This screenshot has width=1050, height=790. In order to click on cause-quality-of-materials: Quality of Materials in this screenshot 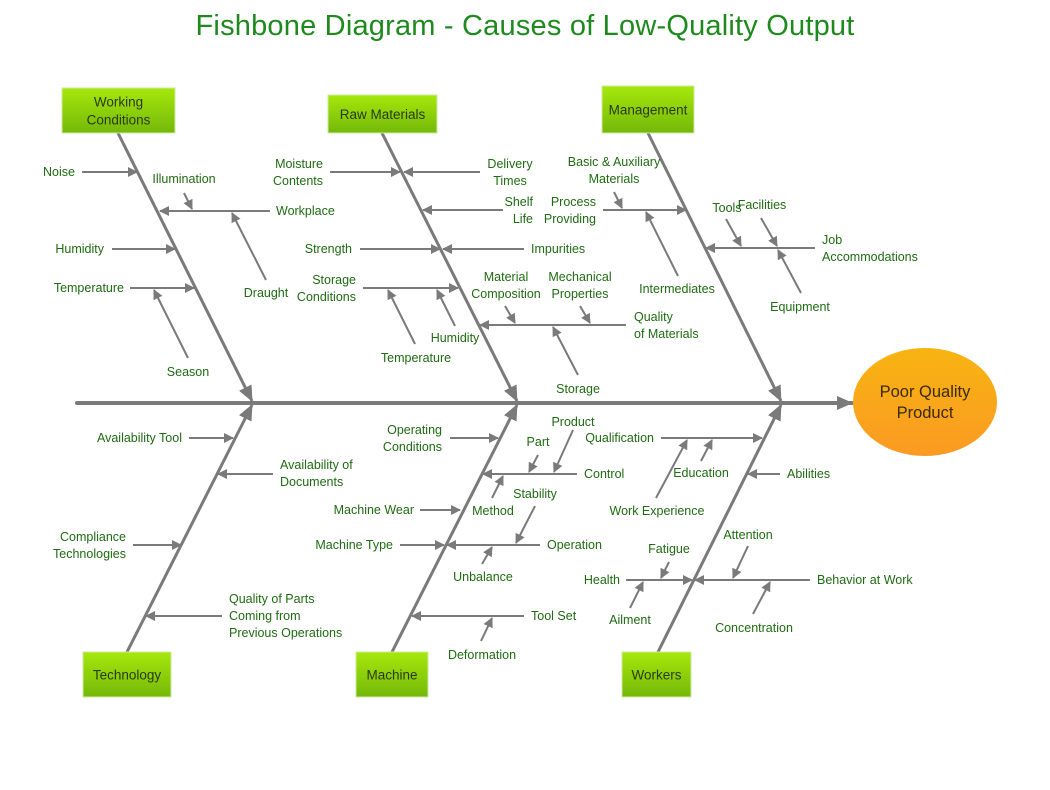, I will do `click(666, 325)`.